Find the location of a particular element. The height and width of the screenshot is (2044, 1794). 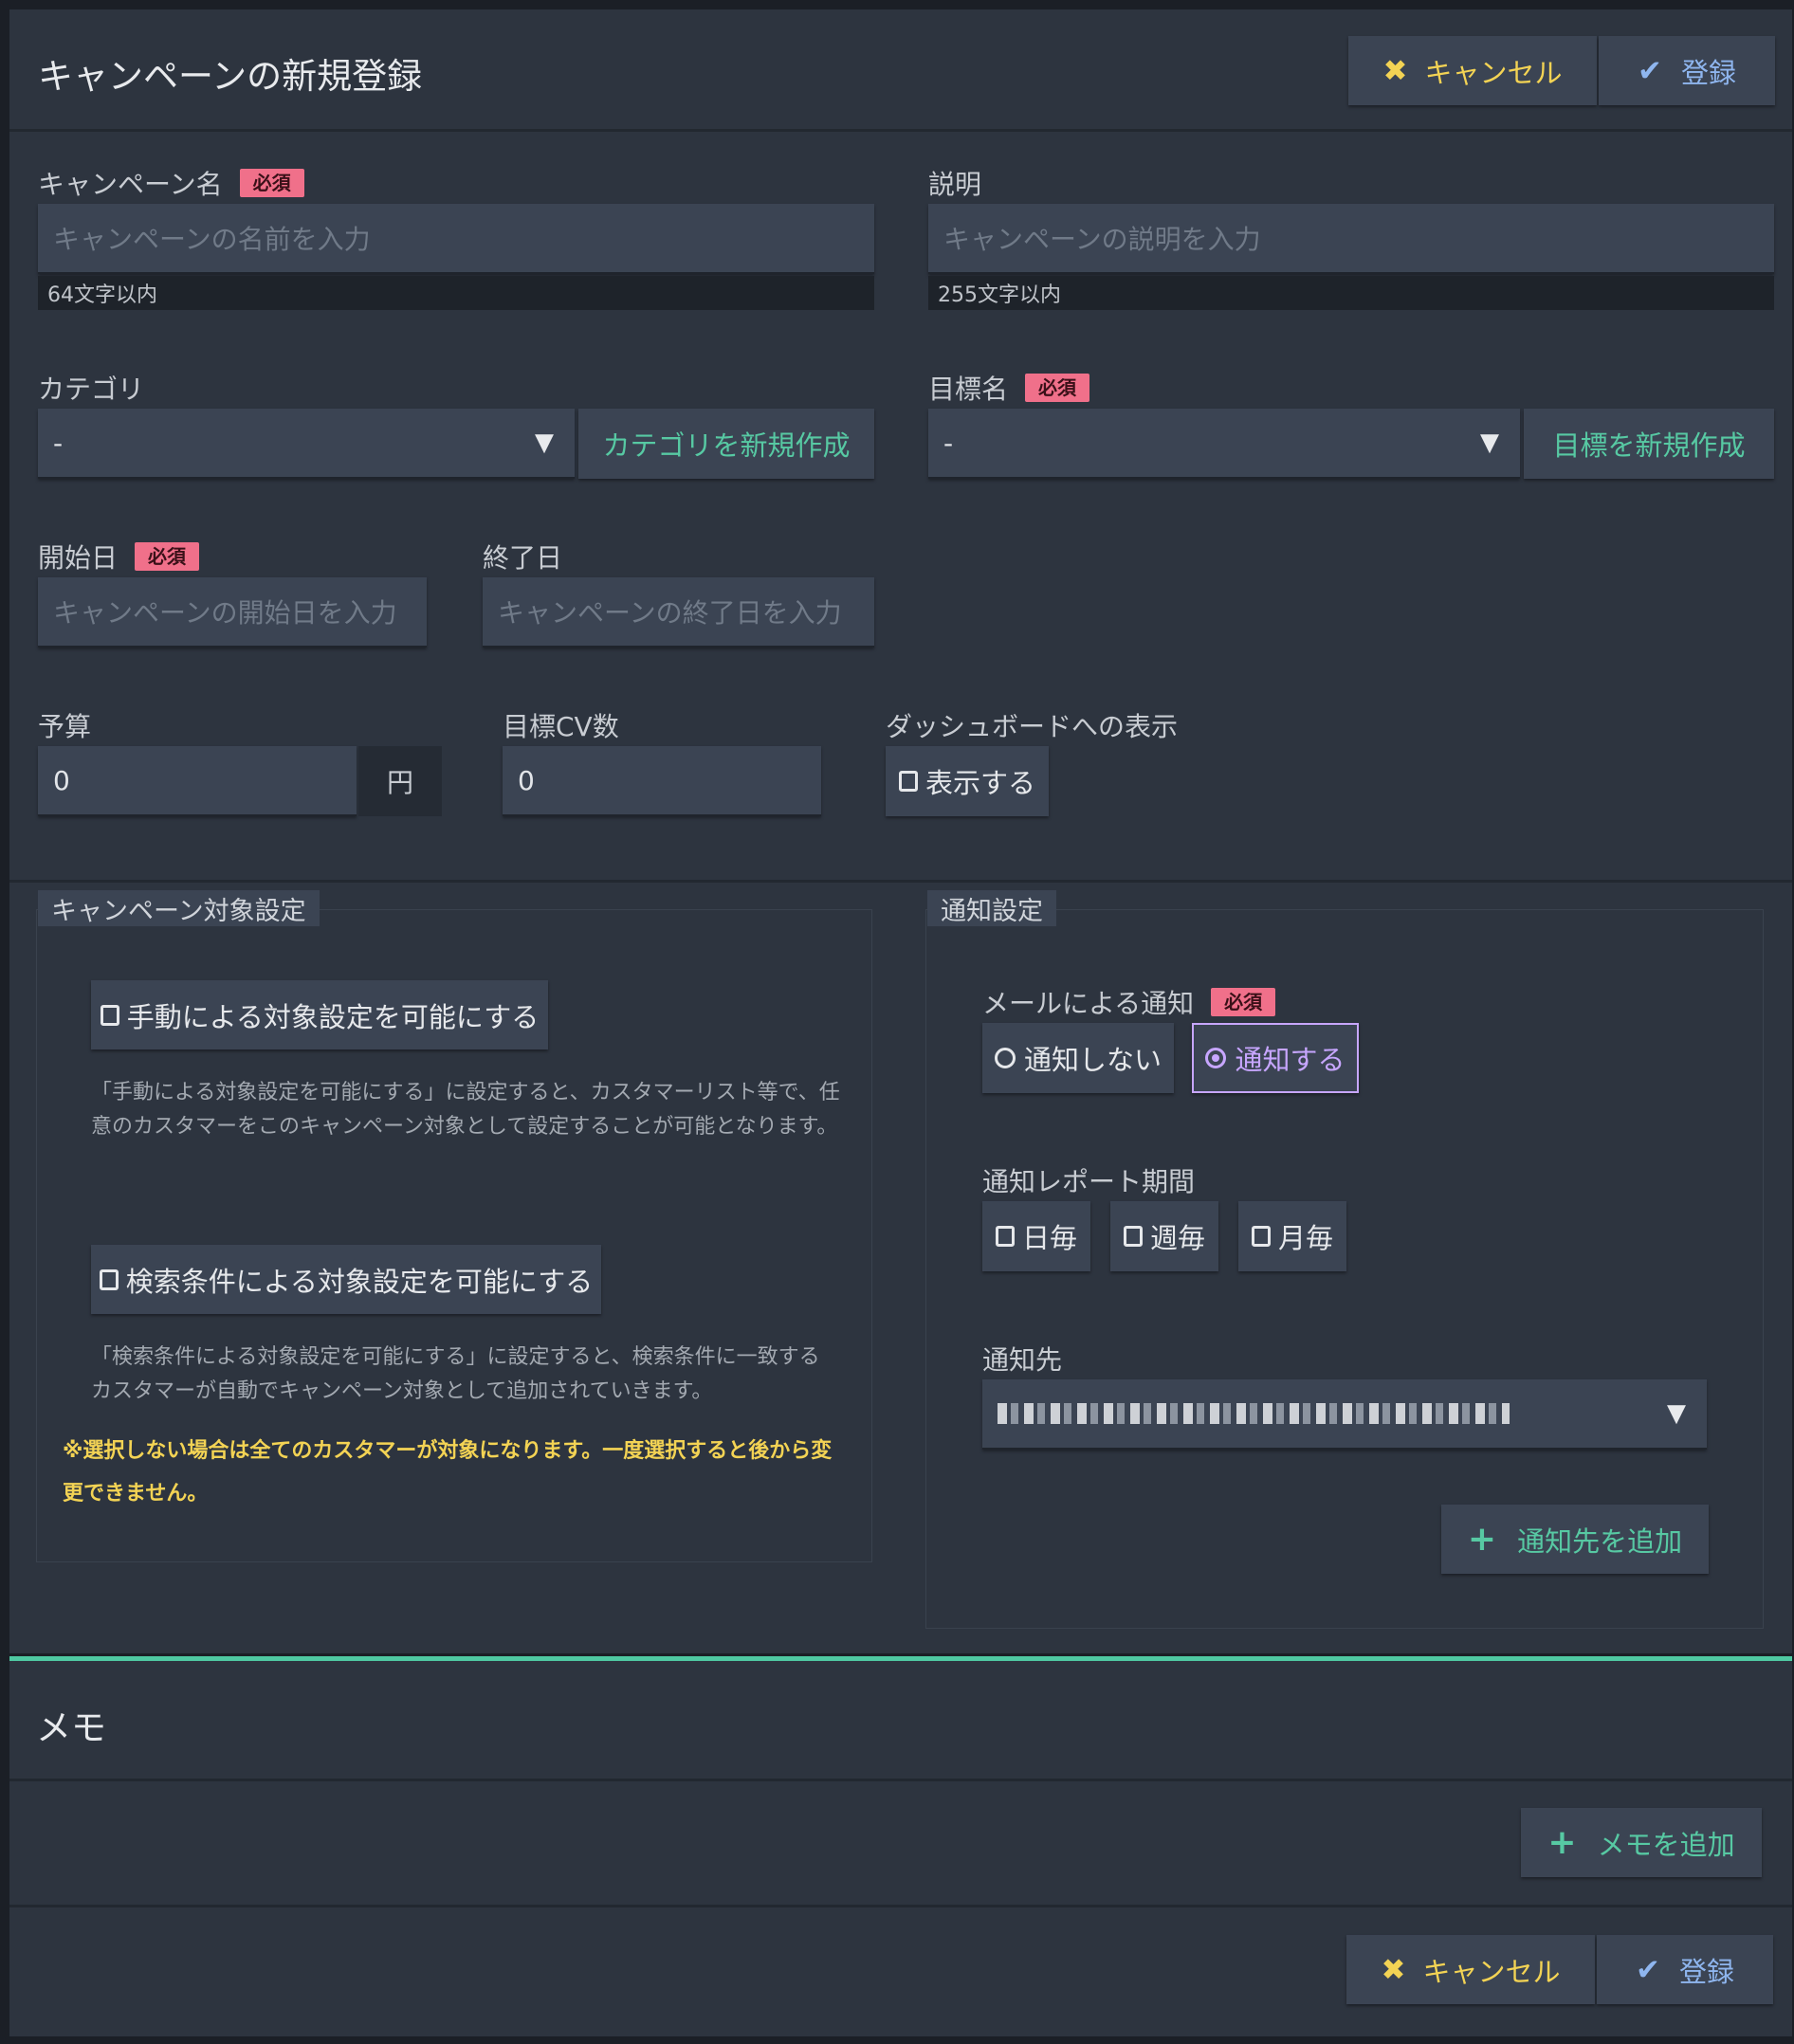

campaign-name-hint: 64文字以内 is located at coordinates (456, 293).